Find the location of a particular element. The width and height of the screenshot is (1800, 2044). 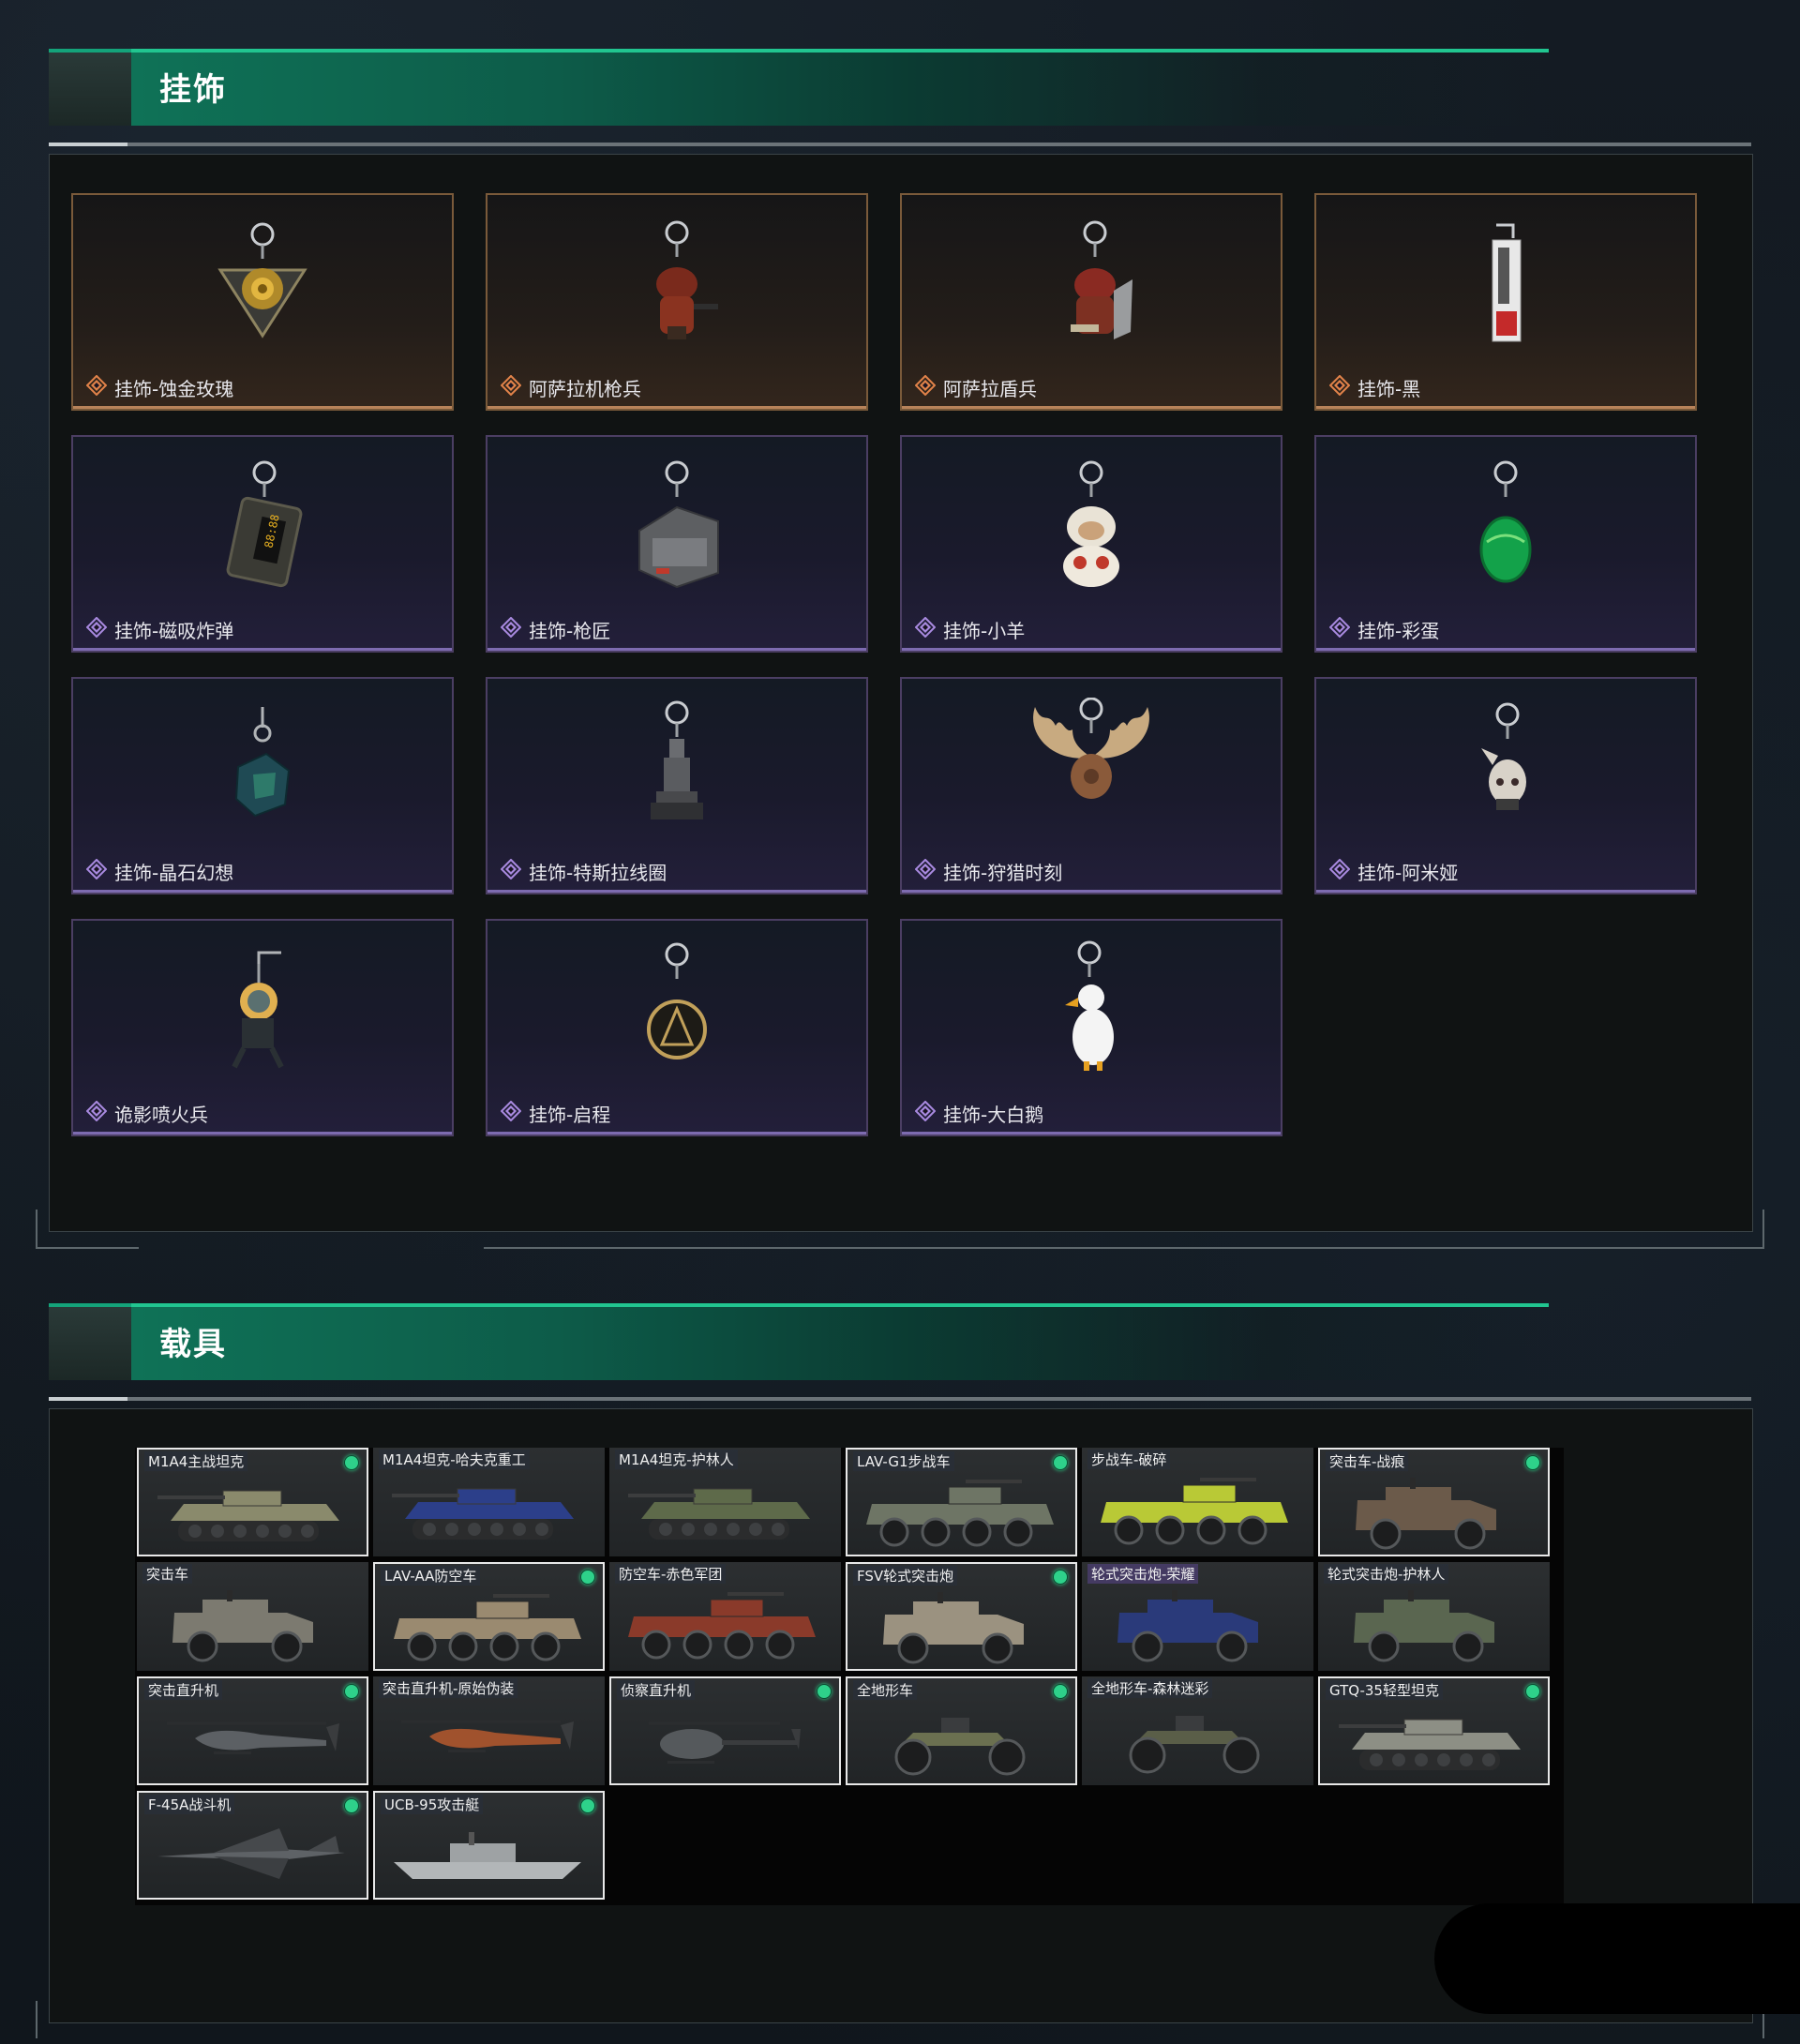

charm-card: 挂饰-小羊 is located at coordinates (1091, 544).